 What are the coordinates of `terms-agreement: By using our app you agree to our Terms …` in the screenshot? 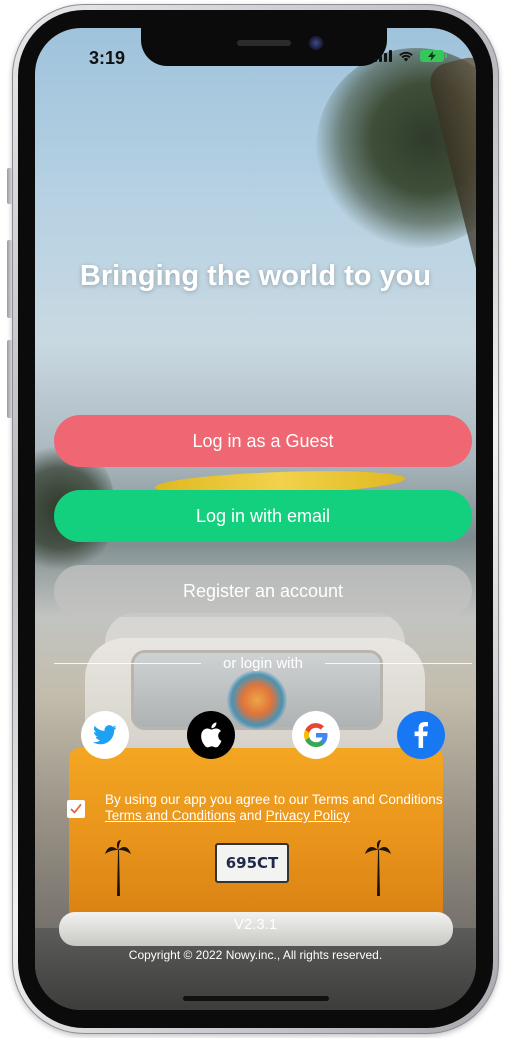 It's located at (267, 808).